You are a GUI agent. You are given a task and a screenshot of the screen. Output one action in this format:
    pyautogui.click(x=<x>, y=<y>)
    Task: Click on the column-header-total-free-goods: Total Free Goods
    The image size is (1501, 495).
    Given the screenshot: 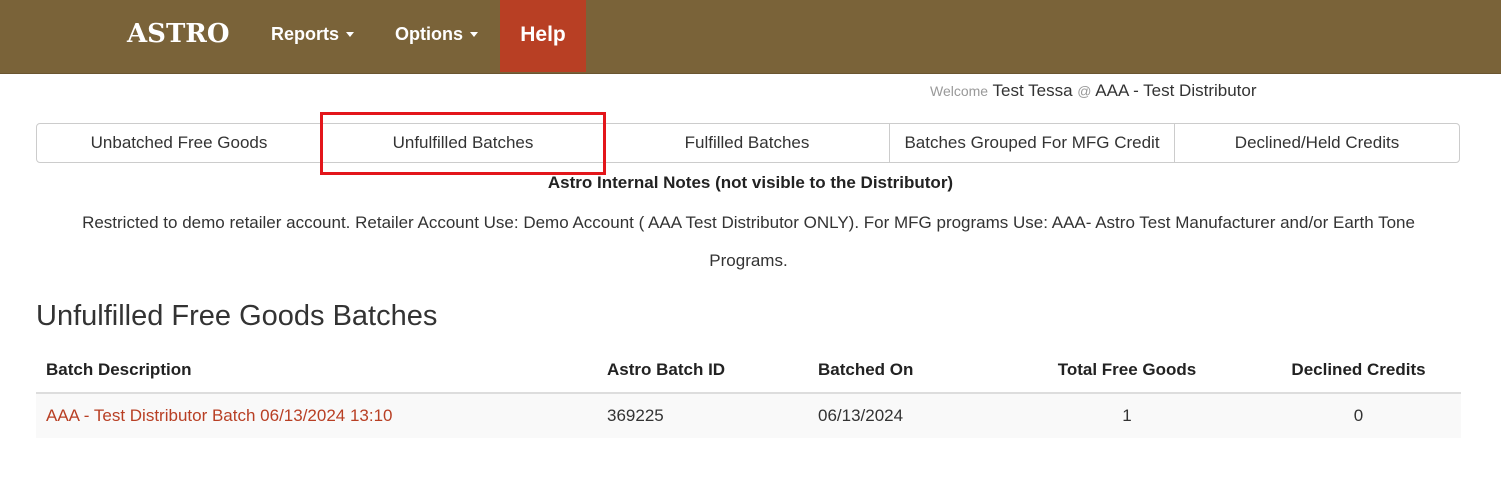 What is the action you would take?
    pyautogui.click(x=1127, y=371)
    